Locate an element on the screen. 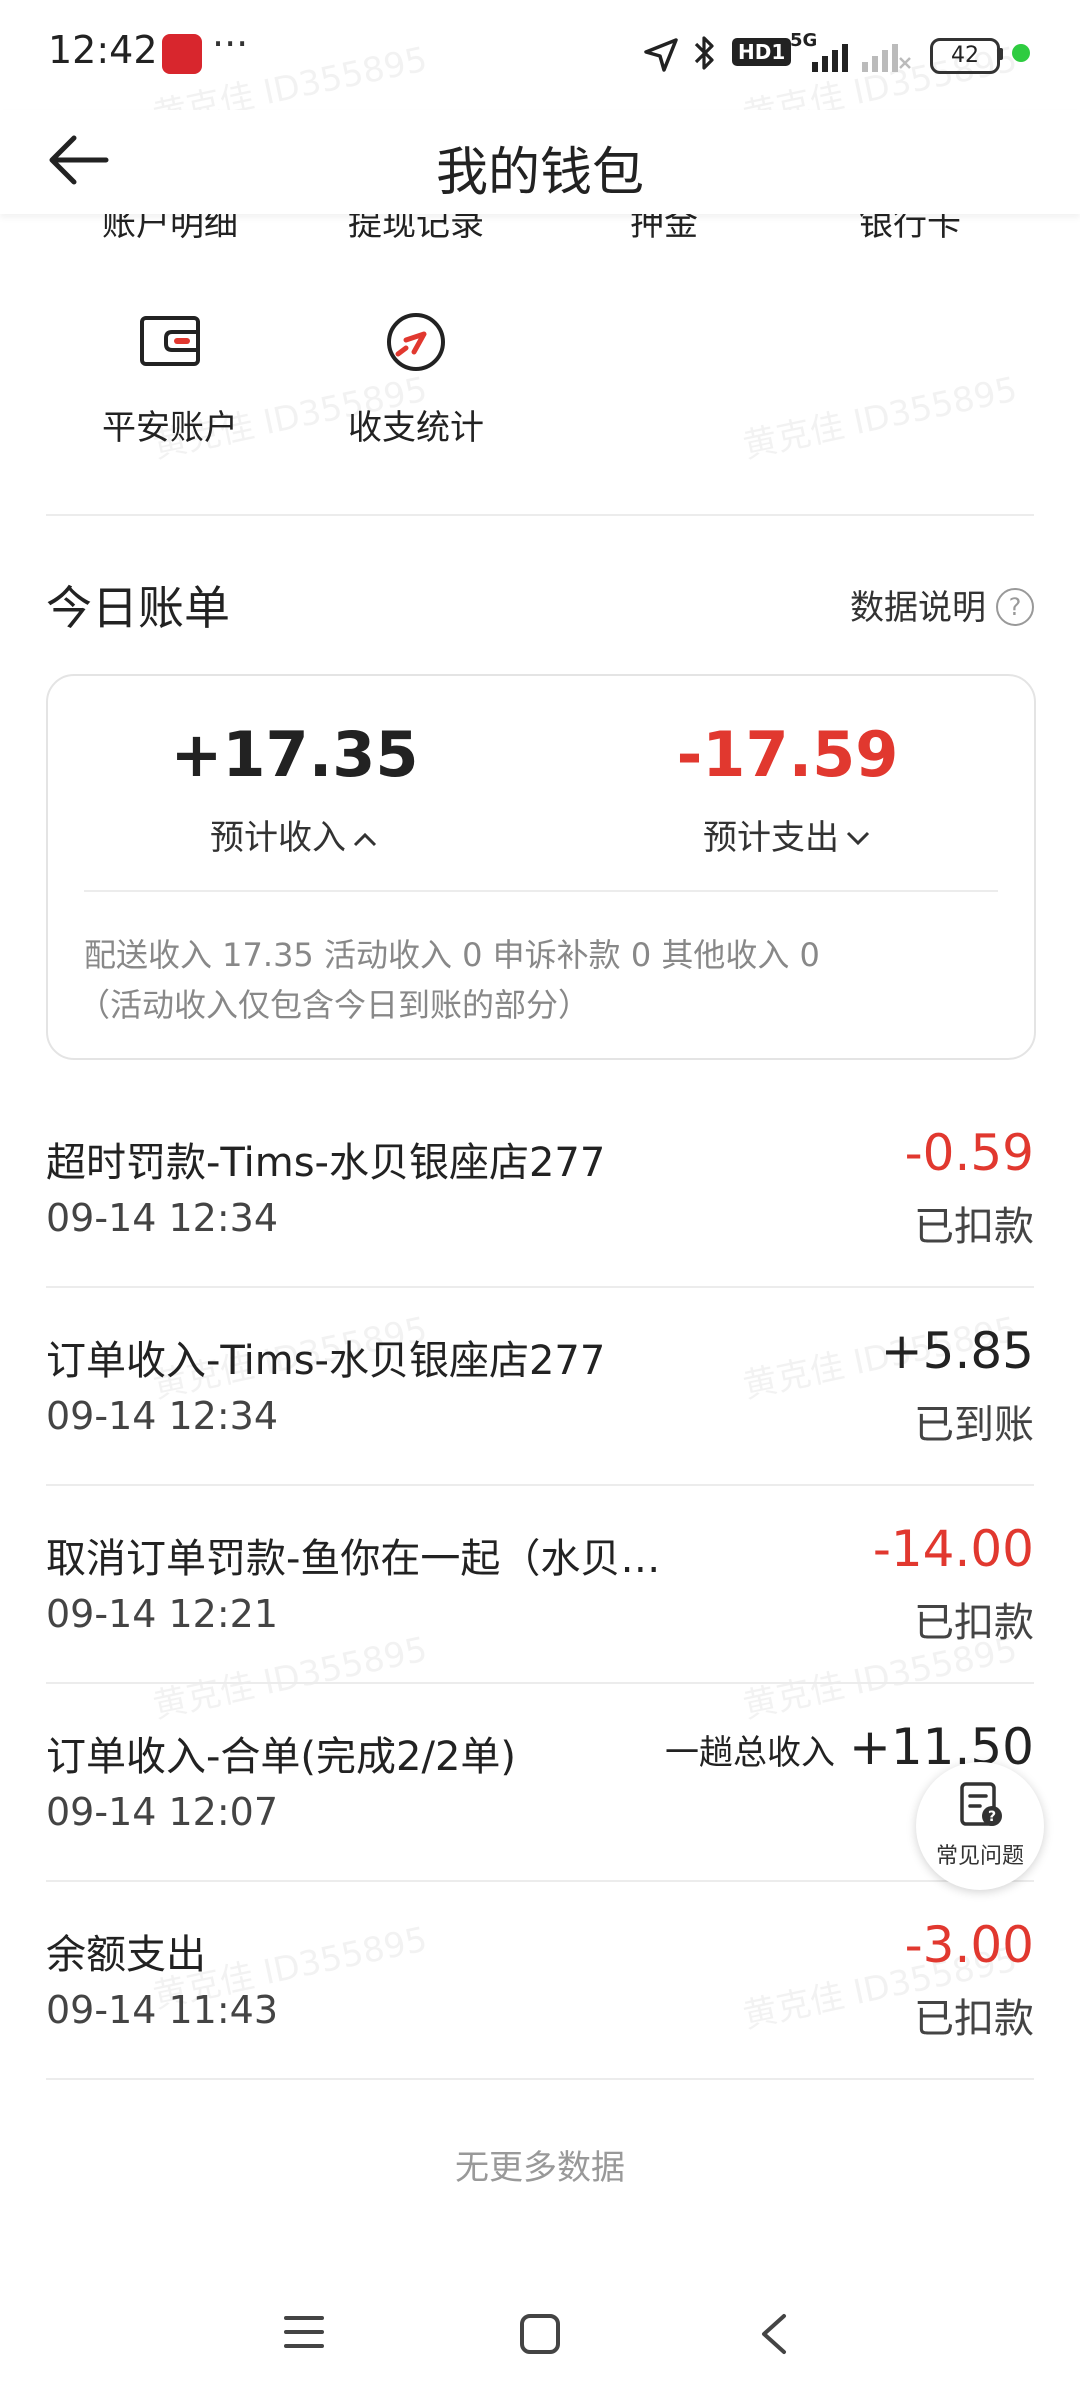 Image resolution: width=1080 pixels, height=2400 pixels. estimated-income-value: +17.35 is located at coordinates (294, 754).